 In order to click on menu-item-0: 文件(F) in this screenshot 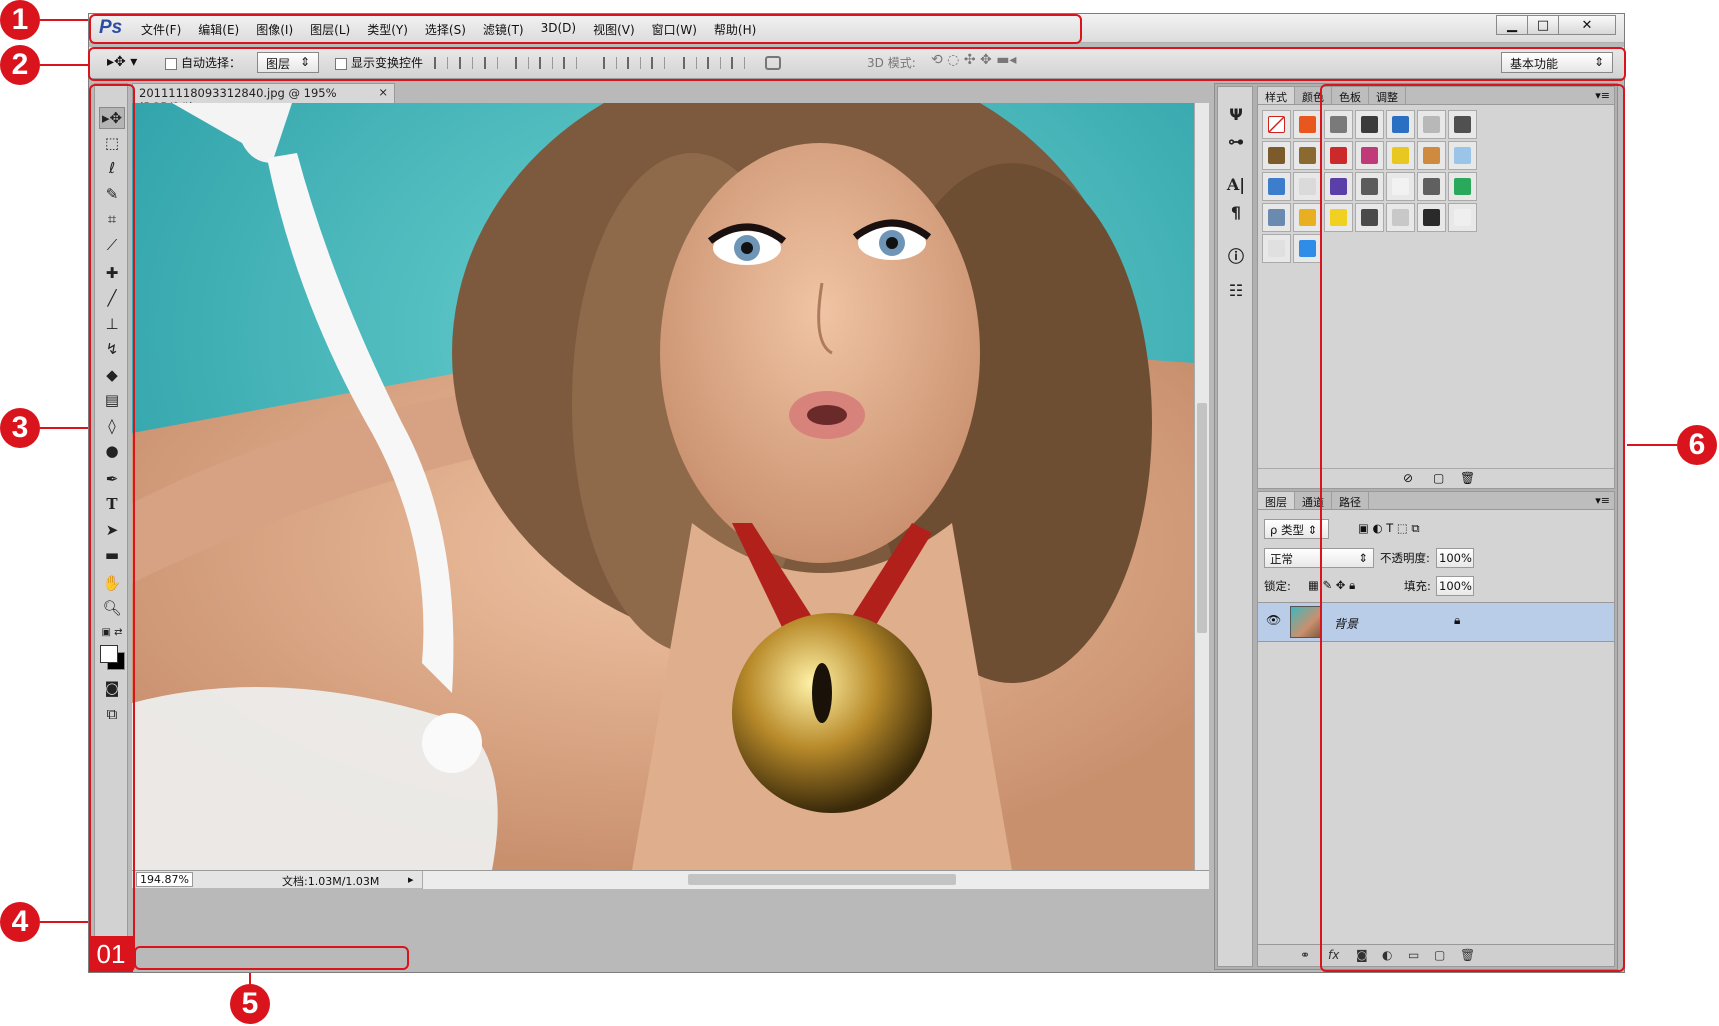, I will do `click(161, 29)`.